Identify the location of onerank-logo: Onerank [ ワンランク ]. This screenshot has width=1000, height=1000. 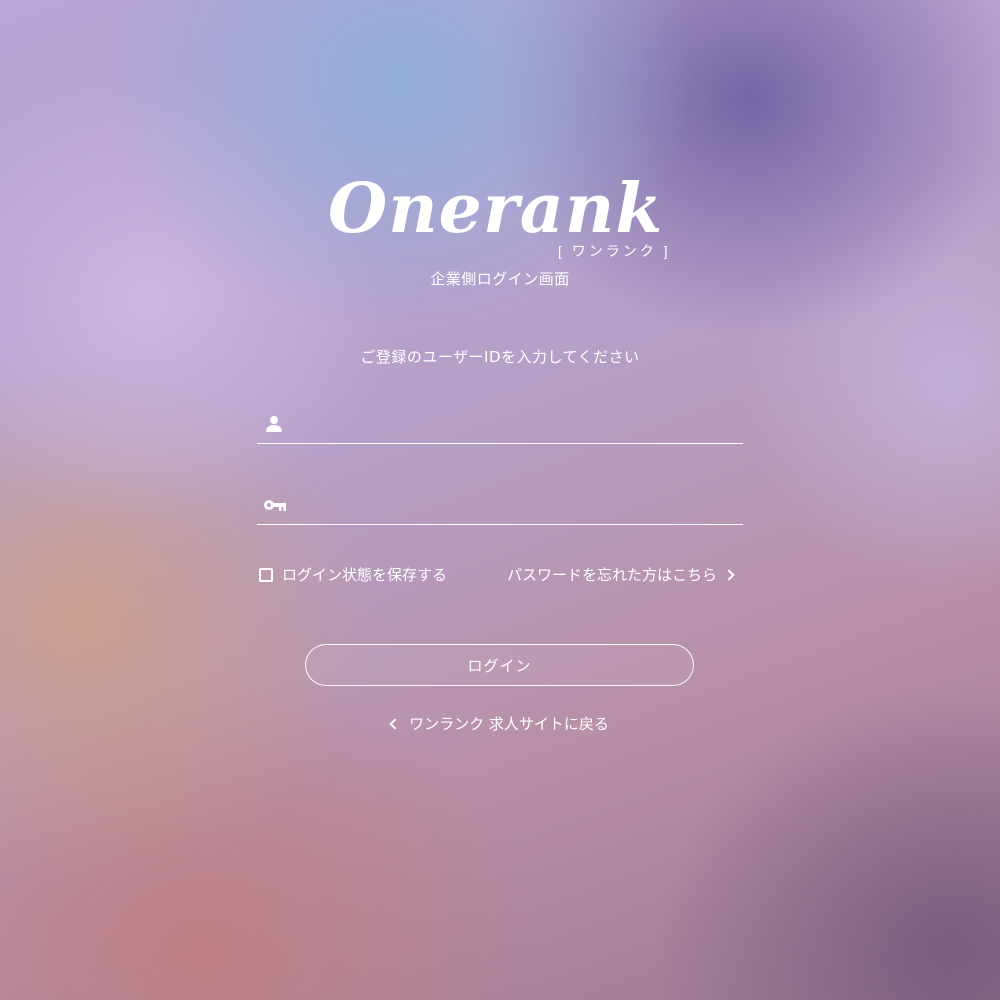
(500, 210).